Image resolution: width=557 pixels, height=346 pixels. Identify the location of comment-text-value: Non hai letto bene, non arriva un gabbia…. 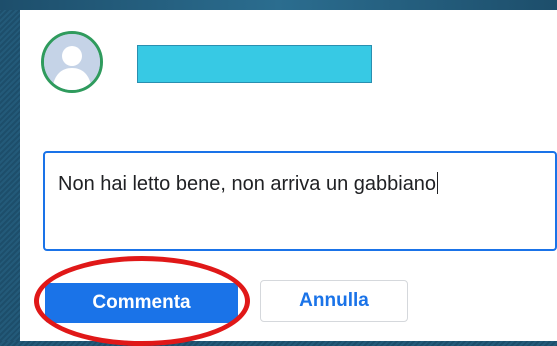
(247, 184).